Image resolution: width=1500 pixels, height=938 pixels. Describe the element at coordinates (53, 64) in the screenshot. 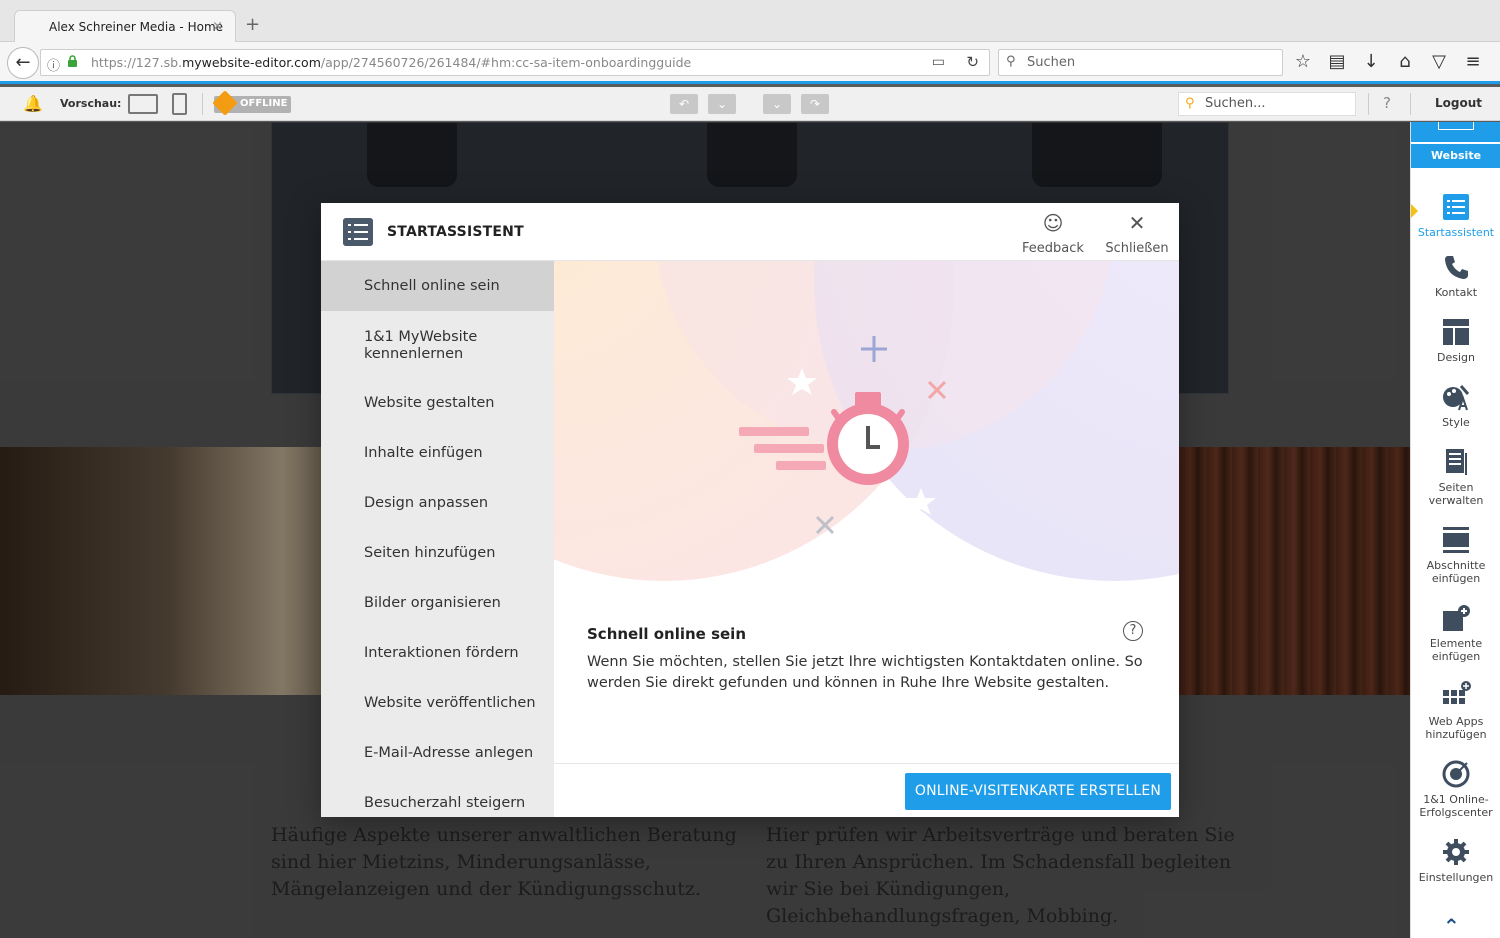

I see `info-icon: ⓘ` at that location.